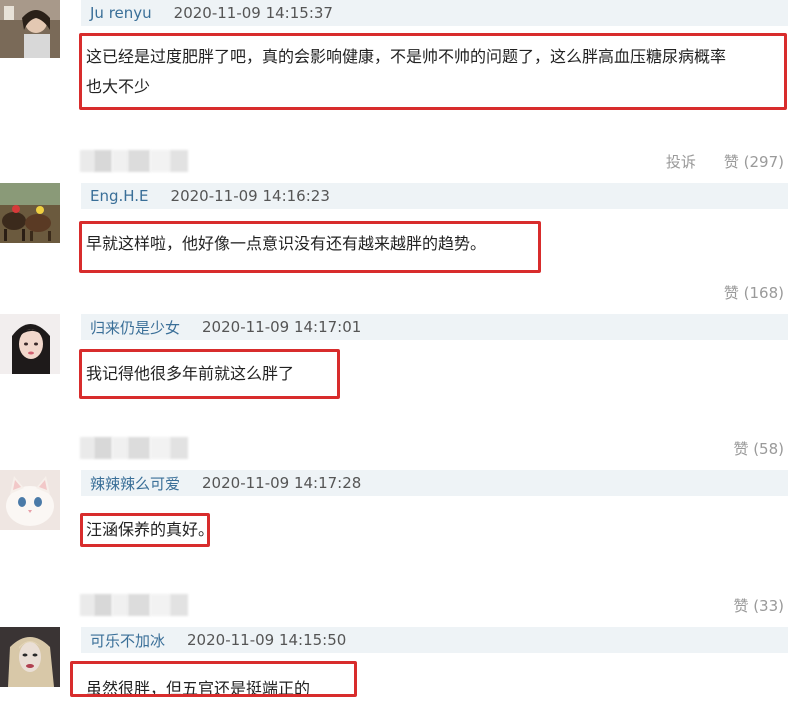  Describe the element at coordinates (434, 483) in the screenshot. I see `comment-header: 辣辣辣么可爱 2020-11-09 14:17:28` at that location.